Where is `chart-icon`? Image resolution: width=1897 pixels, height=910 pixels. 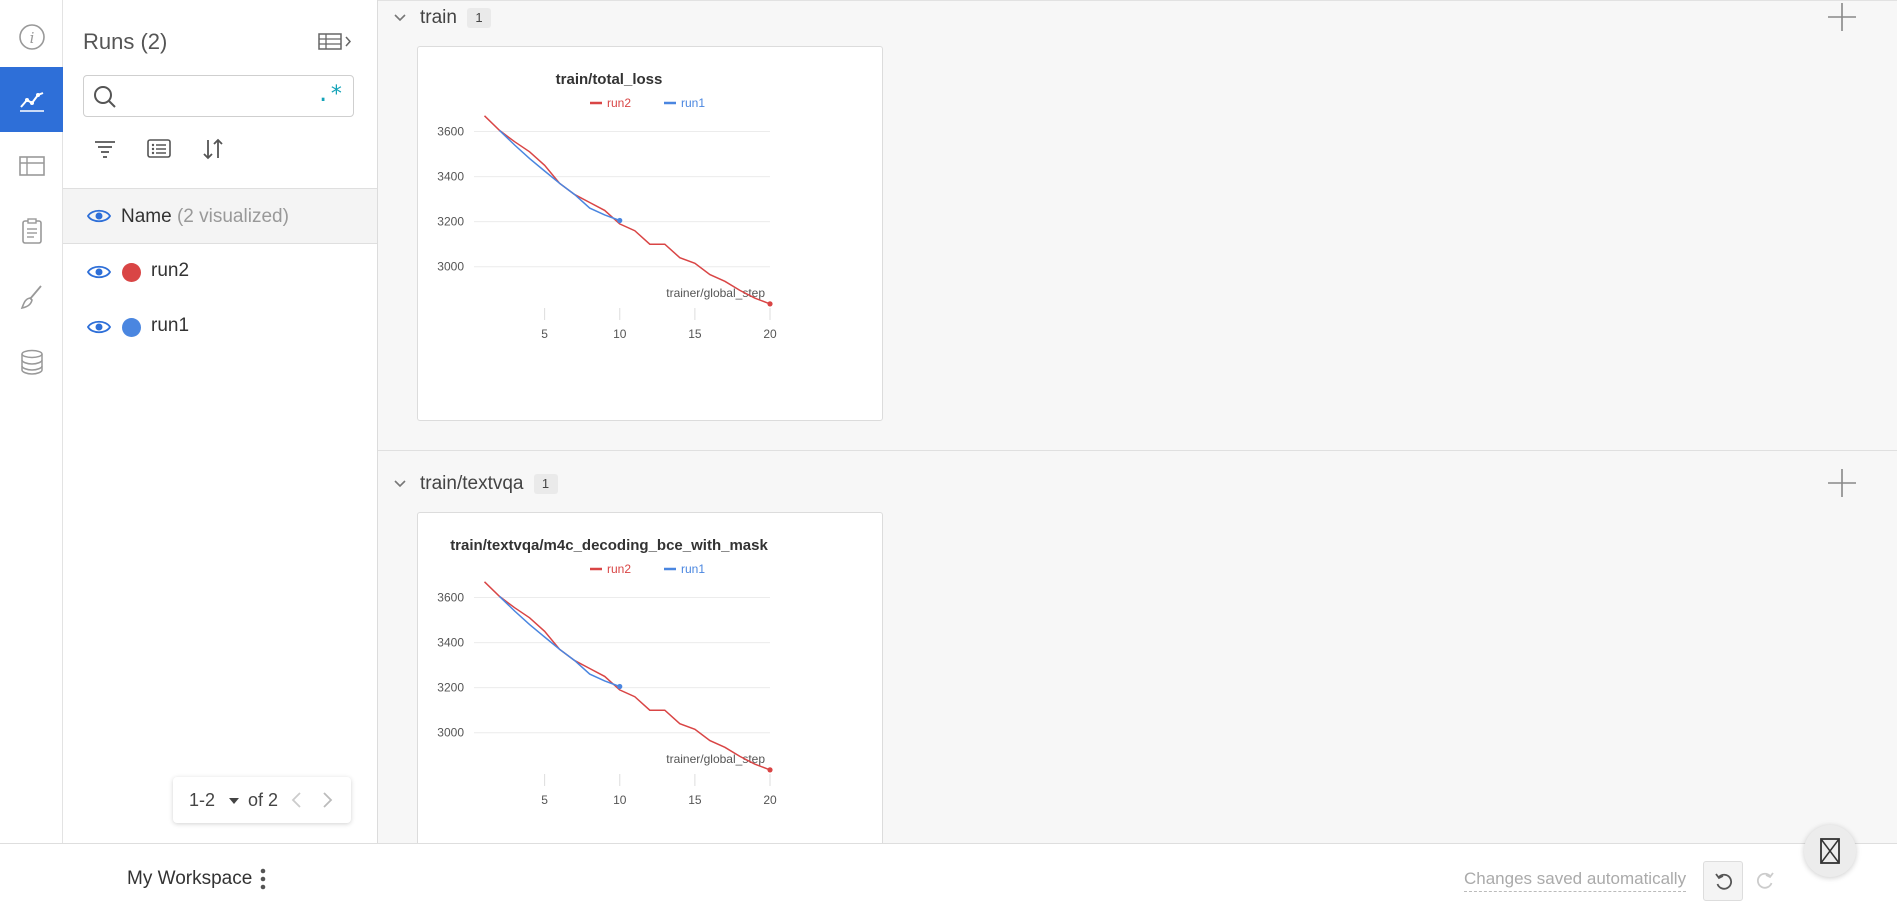
chart-icon is located at coordinates (31, 101).